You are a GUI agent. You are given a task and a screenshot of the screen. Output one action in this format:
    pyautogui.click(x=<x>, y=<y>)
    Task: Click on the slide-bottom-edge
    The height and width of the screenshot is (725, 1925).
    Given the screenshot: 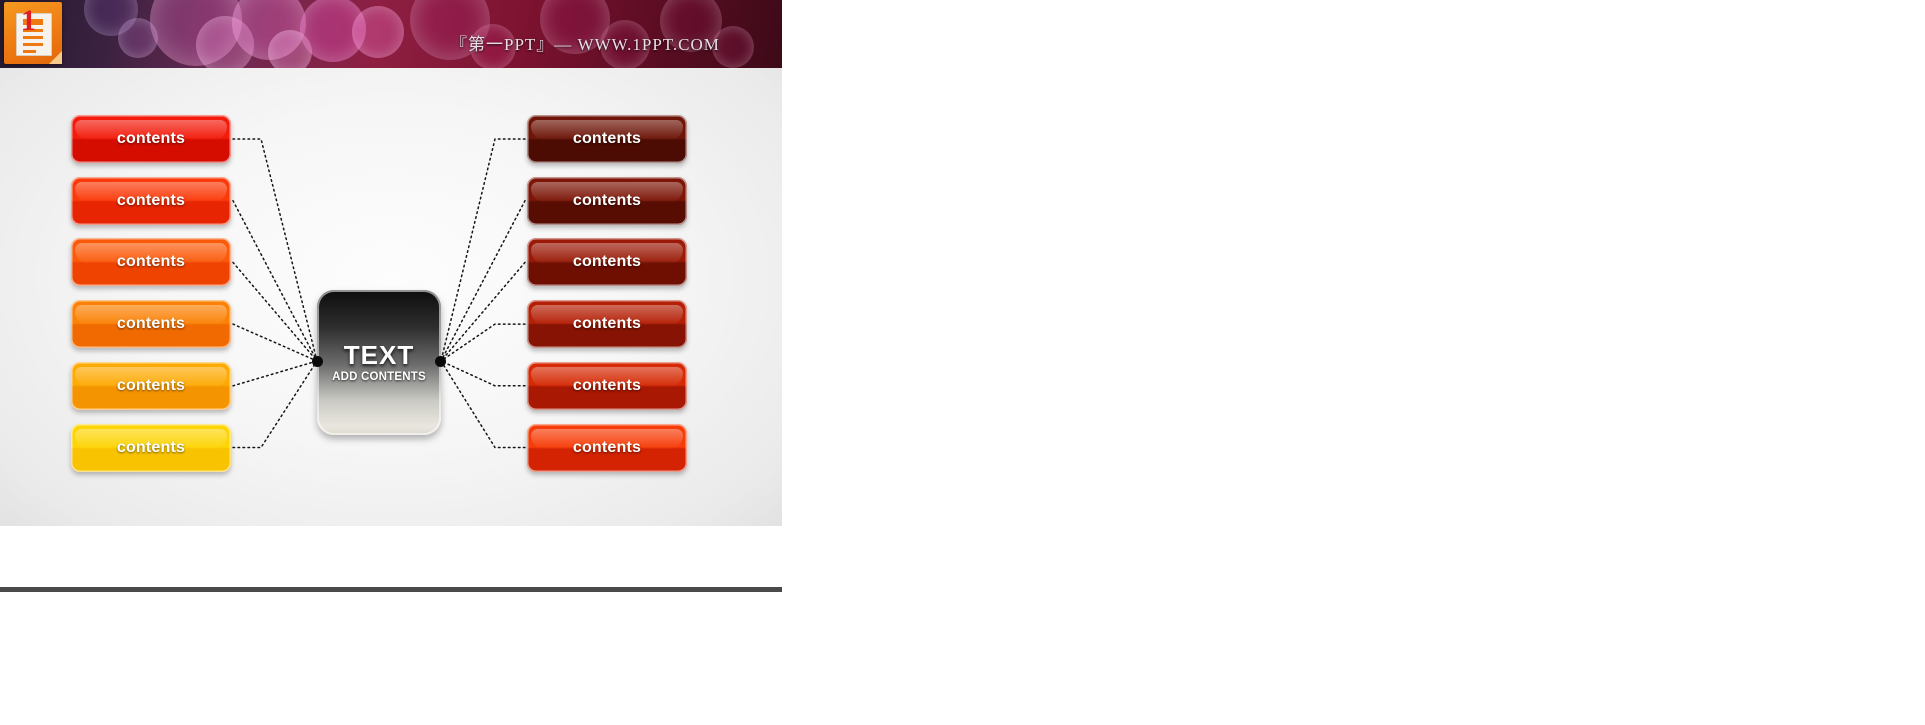 What is the action you would take?
    pyautogui.click(x=391, y=589)
    